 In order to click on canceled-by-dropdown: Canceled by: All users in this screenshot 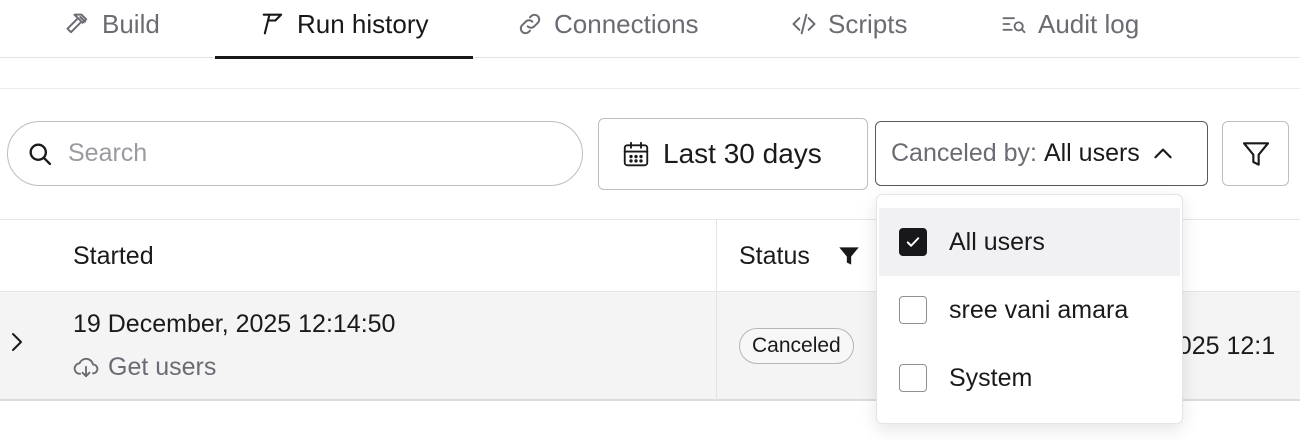, I will do `click(1041, 153)`.